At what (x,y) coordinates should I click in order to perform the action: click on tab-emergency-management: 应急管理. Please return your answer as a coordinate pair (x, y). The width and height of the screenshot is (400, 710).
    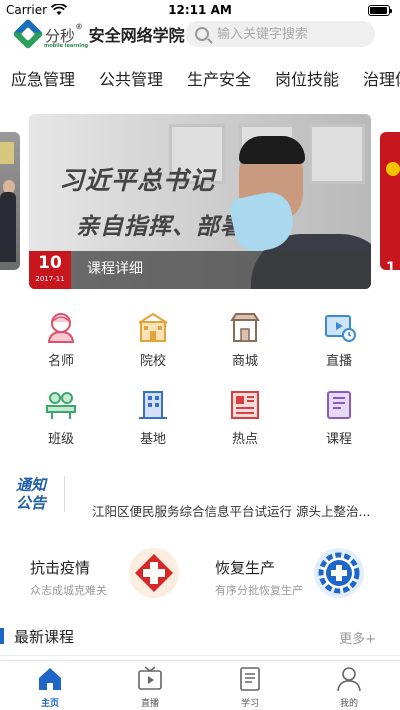
    Looking at the image, I should click on (43, 78).